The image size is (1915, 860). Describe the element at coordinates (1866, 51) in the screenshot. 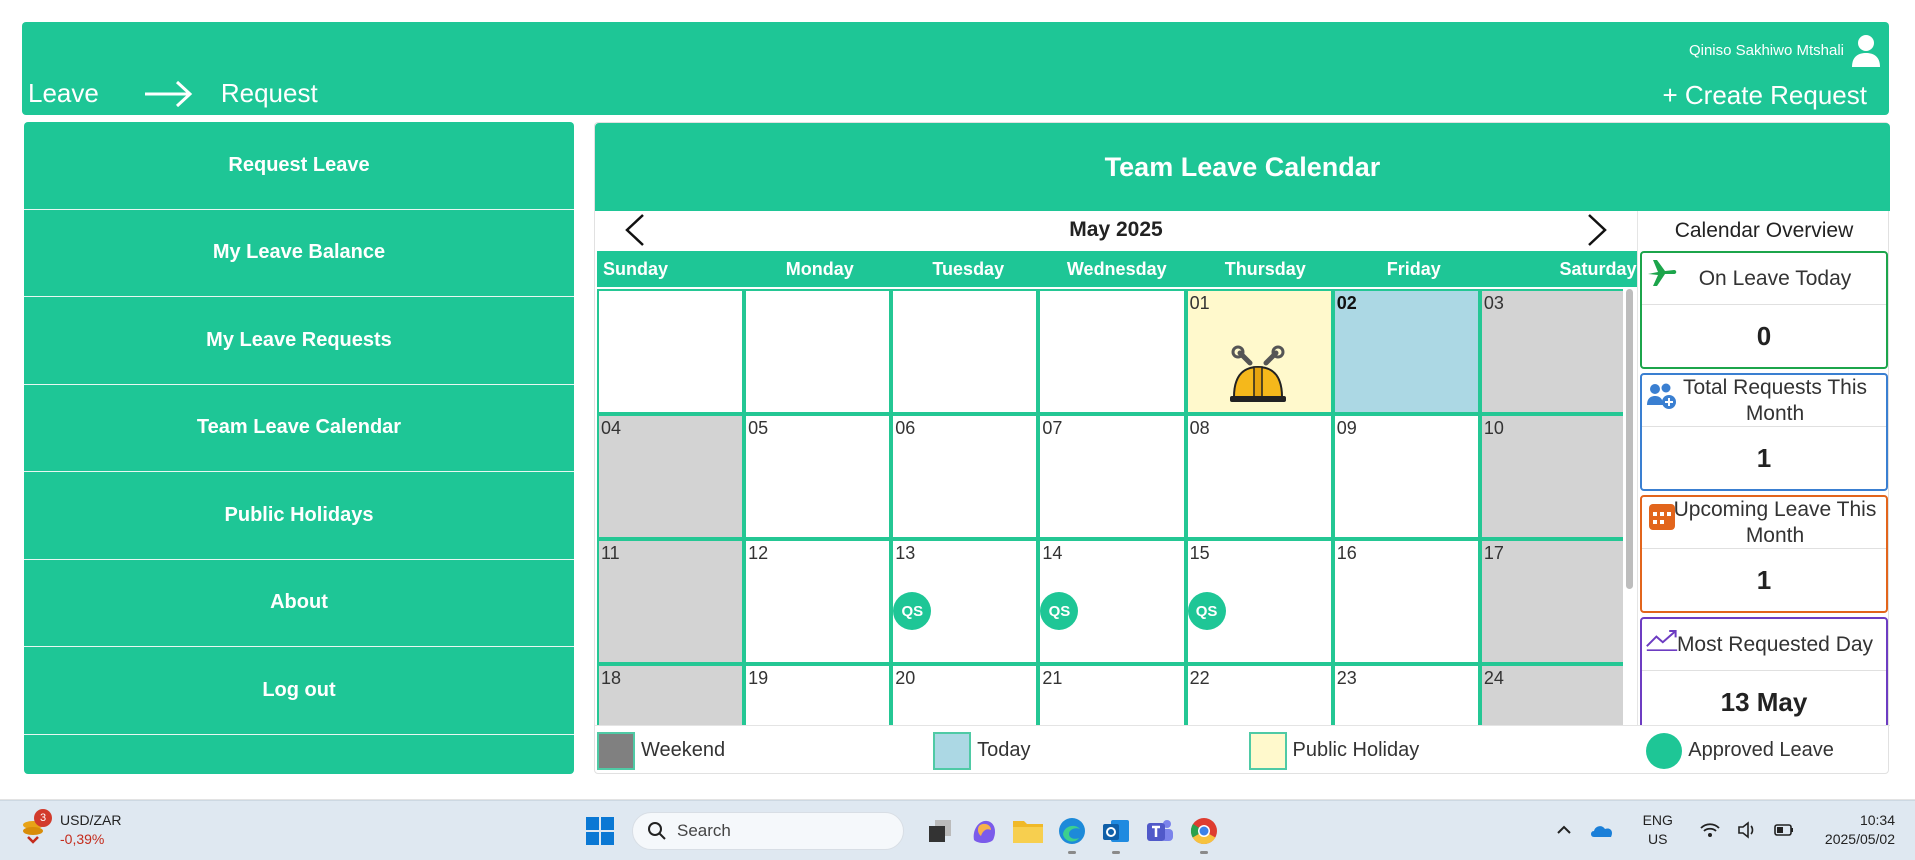

I see `user-avatar-icon` at that location.